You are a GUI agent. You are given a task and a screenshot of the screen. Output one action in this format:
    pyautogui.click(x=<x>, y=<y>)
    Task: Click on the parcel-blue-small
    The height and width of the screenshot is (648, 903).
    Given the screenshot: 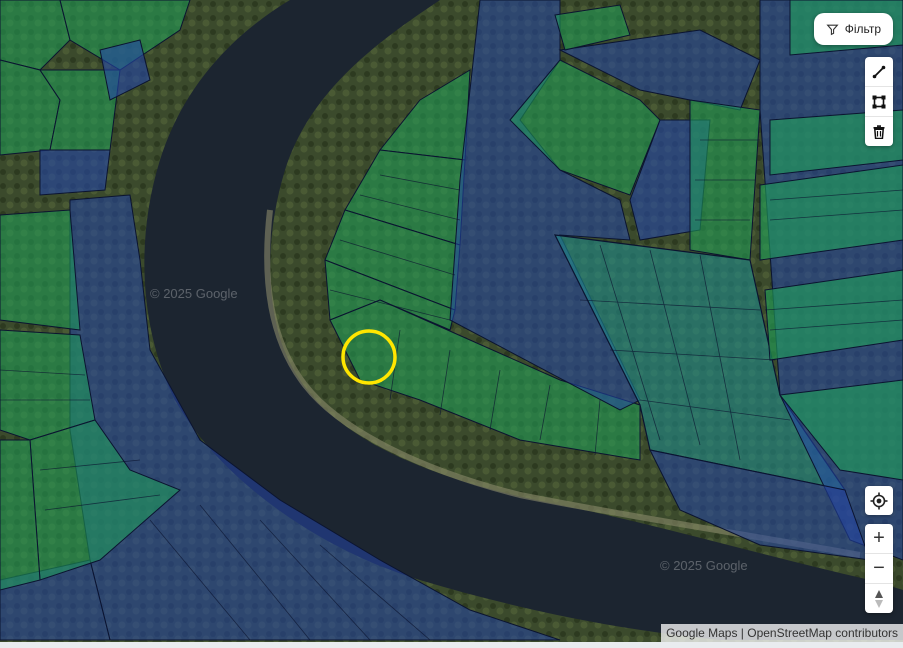 What is the action you would take?
    pyautogui.click(x=75, y=172)
    